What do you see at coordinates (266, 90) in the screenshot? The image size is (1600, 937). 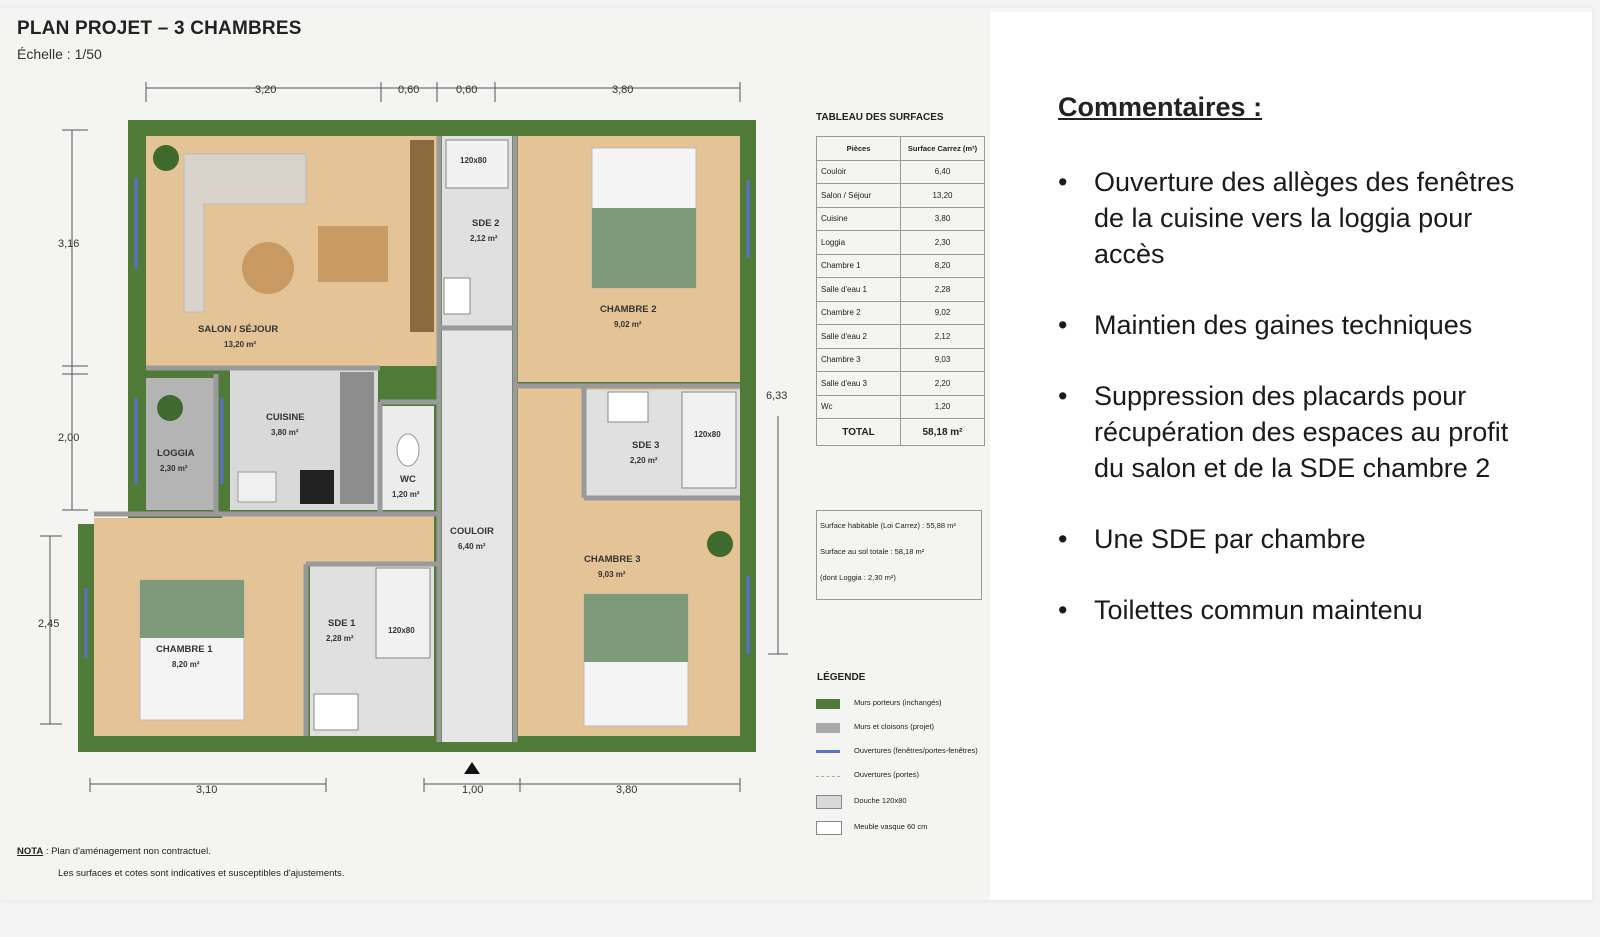 I see `dim-top-1: 3,20` at bounding box center [266, 90].